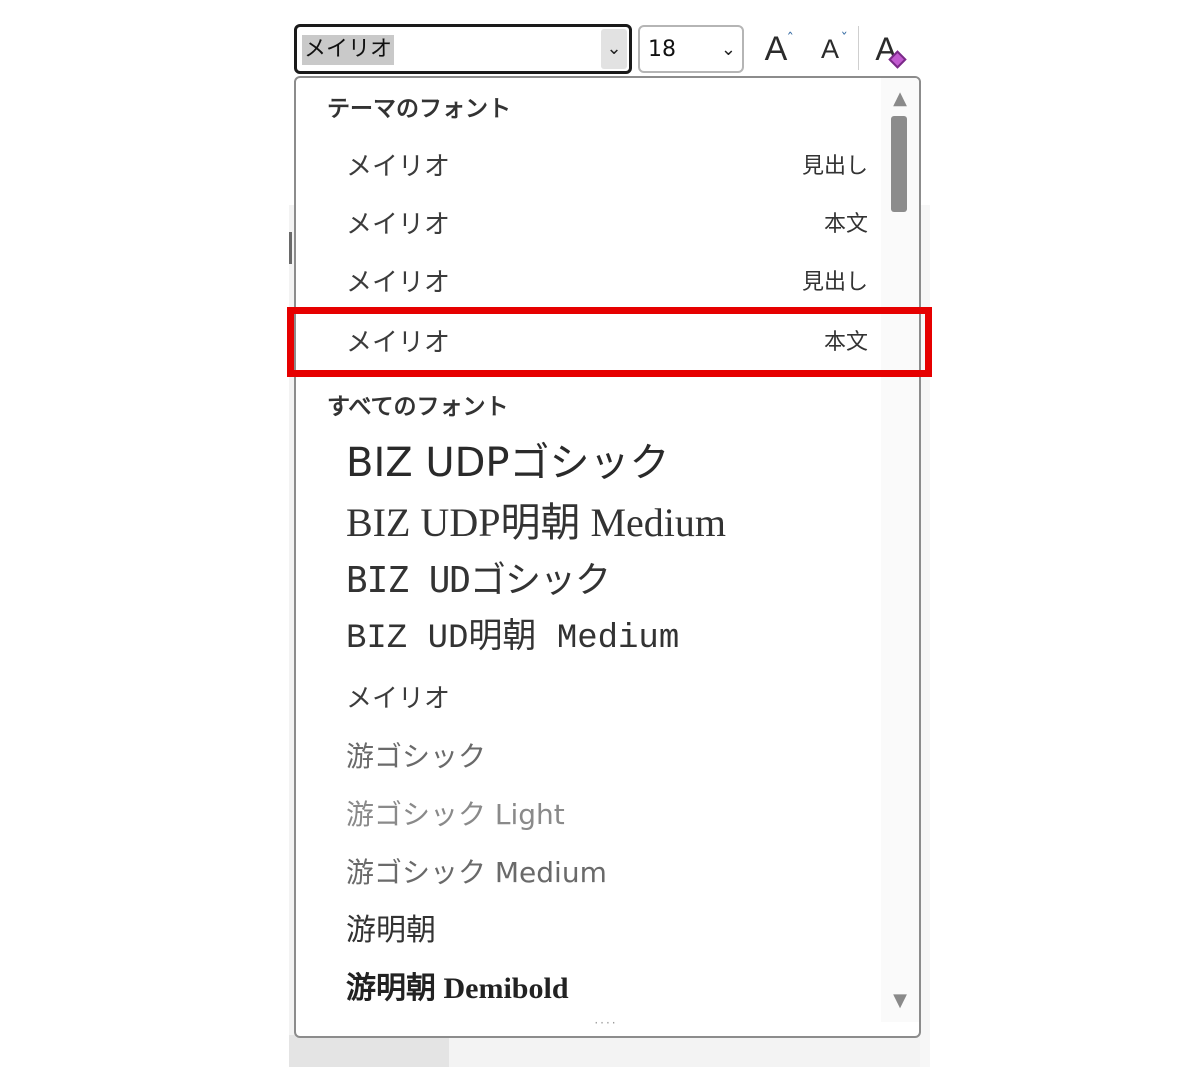 This screenshot has height=1067, width=1200. Describe the element at coordinates (455, 814) in the screenshot. I see `font-item-name: 游ゴシック Light` at that location.